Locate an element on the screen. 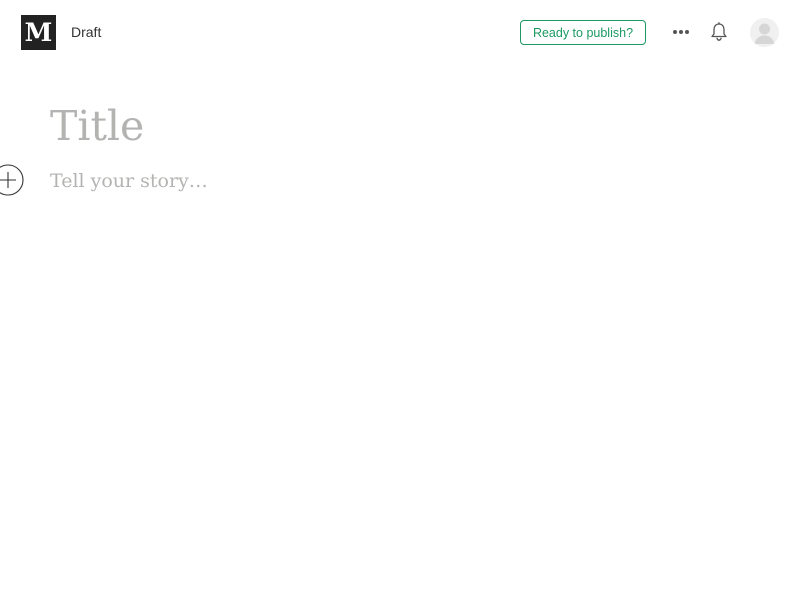  more-options-button is located at coordinates (681, 32).